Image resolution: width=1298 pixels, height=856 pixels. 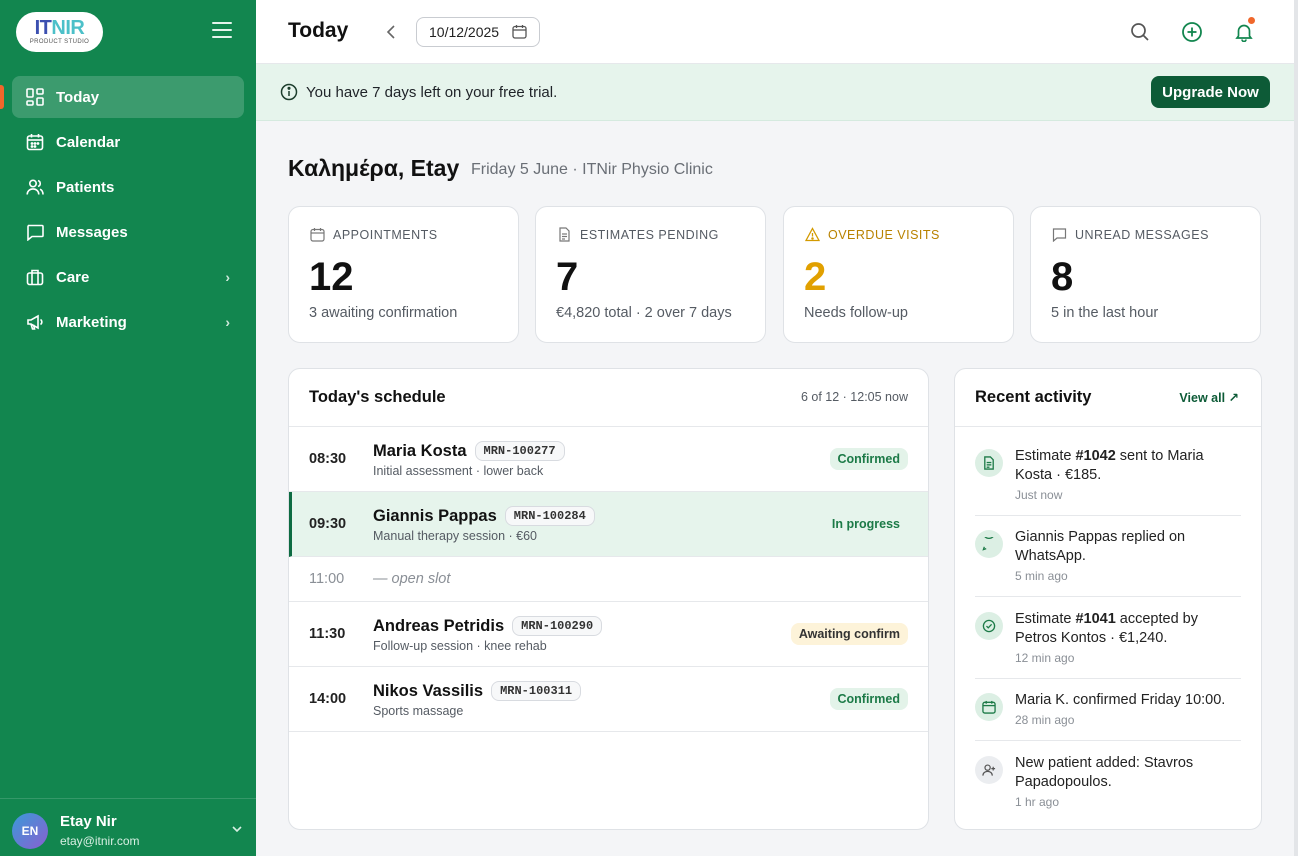 I want to click on trial-message: You have 7 days left on your free trial., so click(x=432, y=92).